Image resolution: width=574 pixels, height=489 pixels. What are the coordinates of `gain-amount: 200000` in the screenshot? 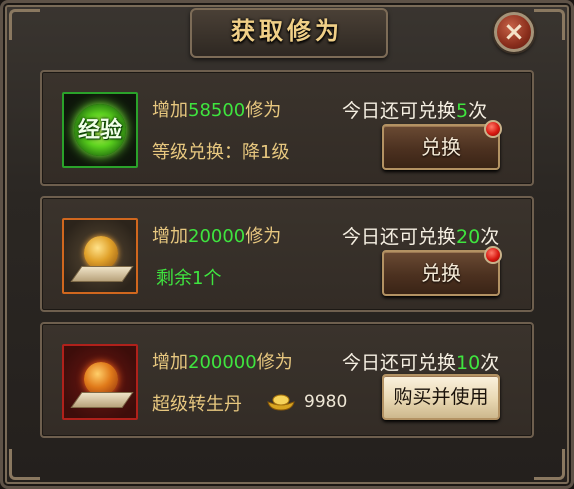 It's located at (222, 362).